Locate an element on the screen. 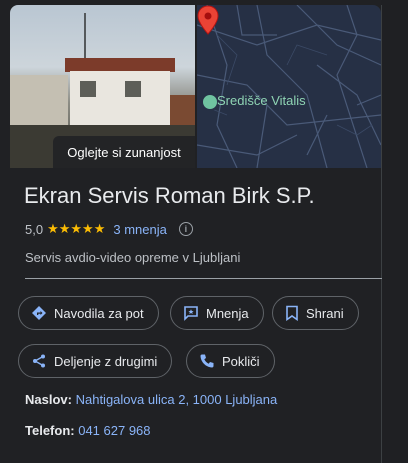 This screenshot has height=463, width=408. side-gutter is located at coordinates (394, 231).